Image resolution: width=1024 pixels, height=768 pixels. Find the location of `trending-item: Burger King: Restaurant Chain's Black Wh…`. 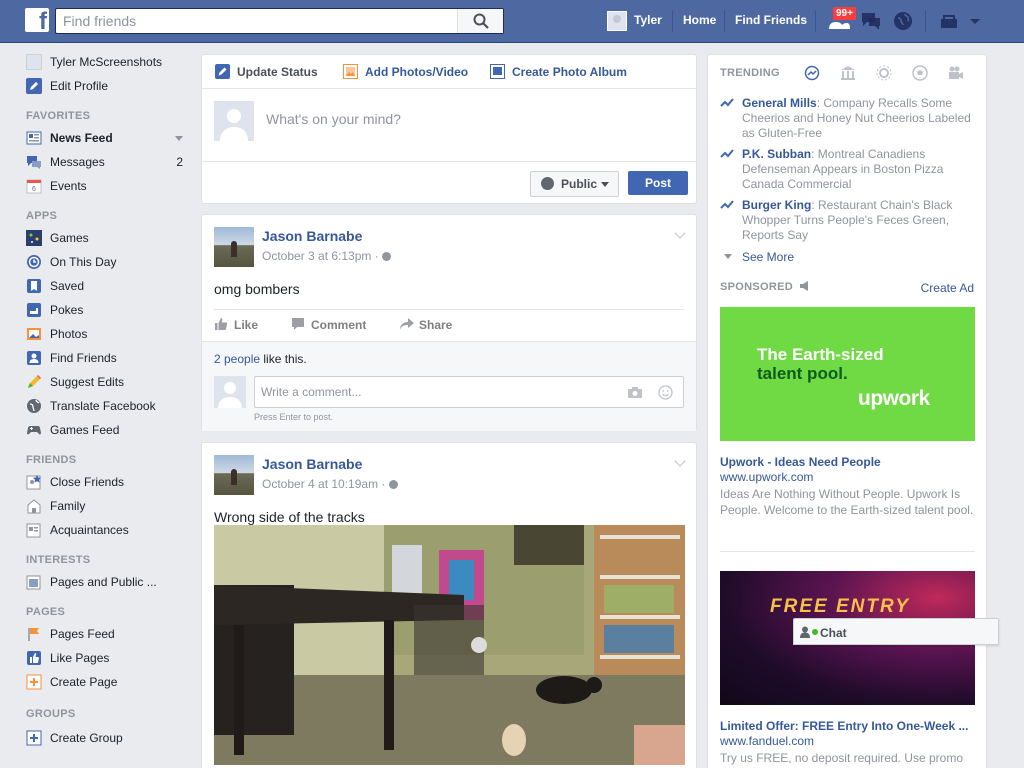

trending-item: Burger King: Restaurant Chain's Black Wh… is located at coordinates (848, 220).